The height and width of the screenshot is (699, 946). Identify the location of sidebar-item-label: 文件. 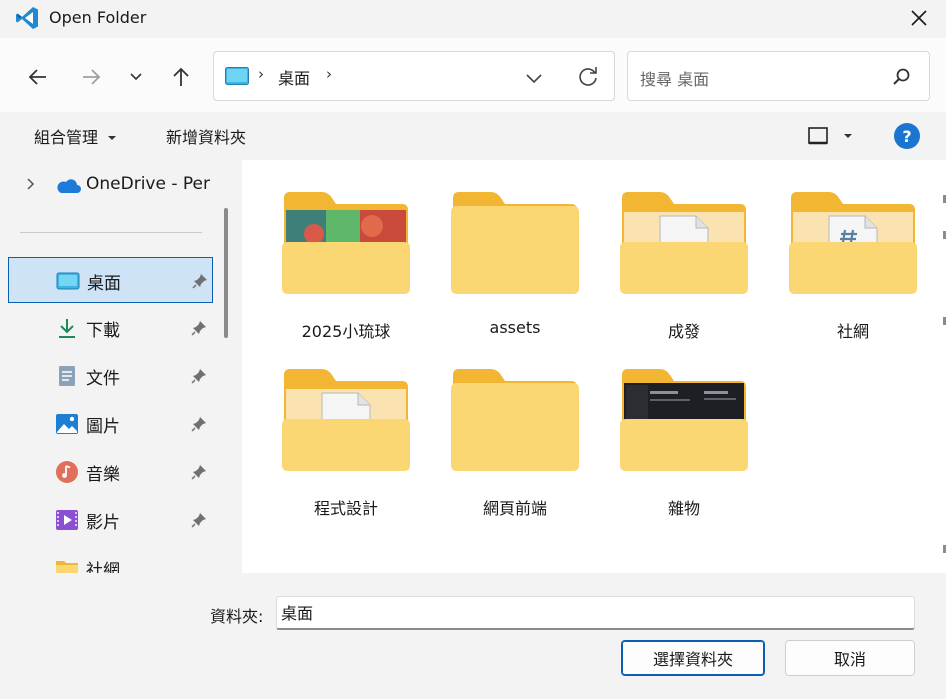
(103, 379).